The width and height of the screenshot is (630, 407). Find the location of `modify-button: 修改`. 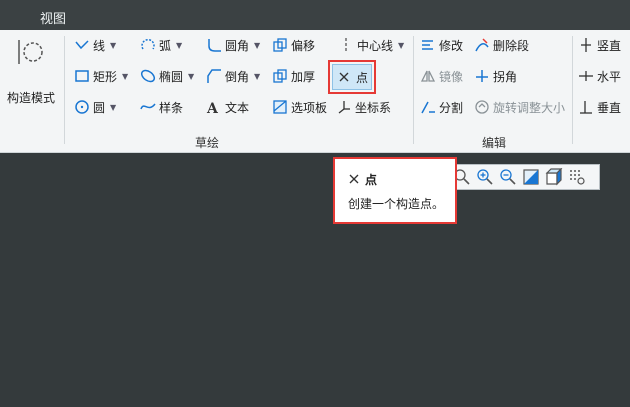

modify-button: 修改 is located at coordinates (441, 45).